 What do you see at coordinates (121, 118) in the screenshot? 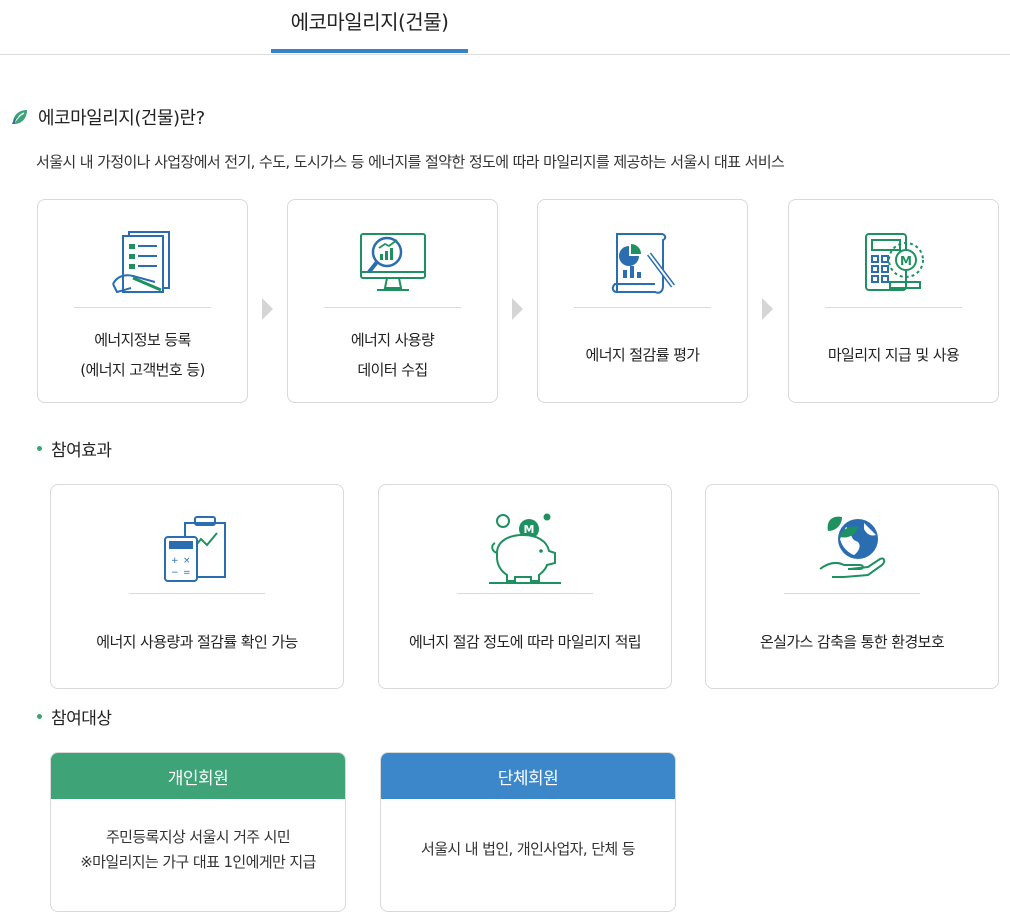
I see `intro-title: 에코마일리지(건물)란?` at bounding box center [121, 118].